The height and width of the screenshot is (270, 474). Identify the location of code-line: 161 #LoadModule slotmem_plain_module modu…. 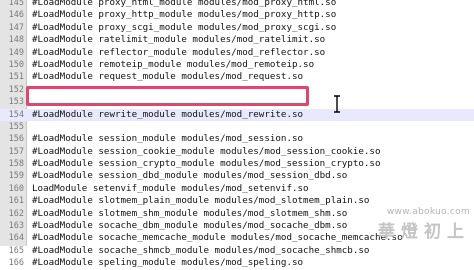
(237, 201).